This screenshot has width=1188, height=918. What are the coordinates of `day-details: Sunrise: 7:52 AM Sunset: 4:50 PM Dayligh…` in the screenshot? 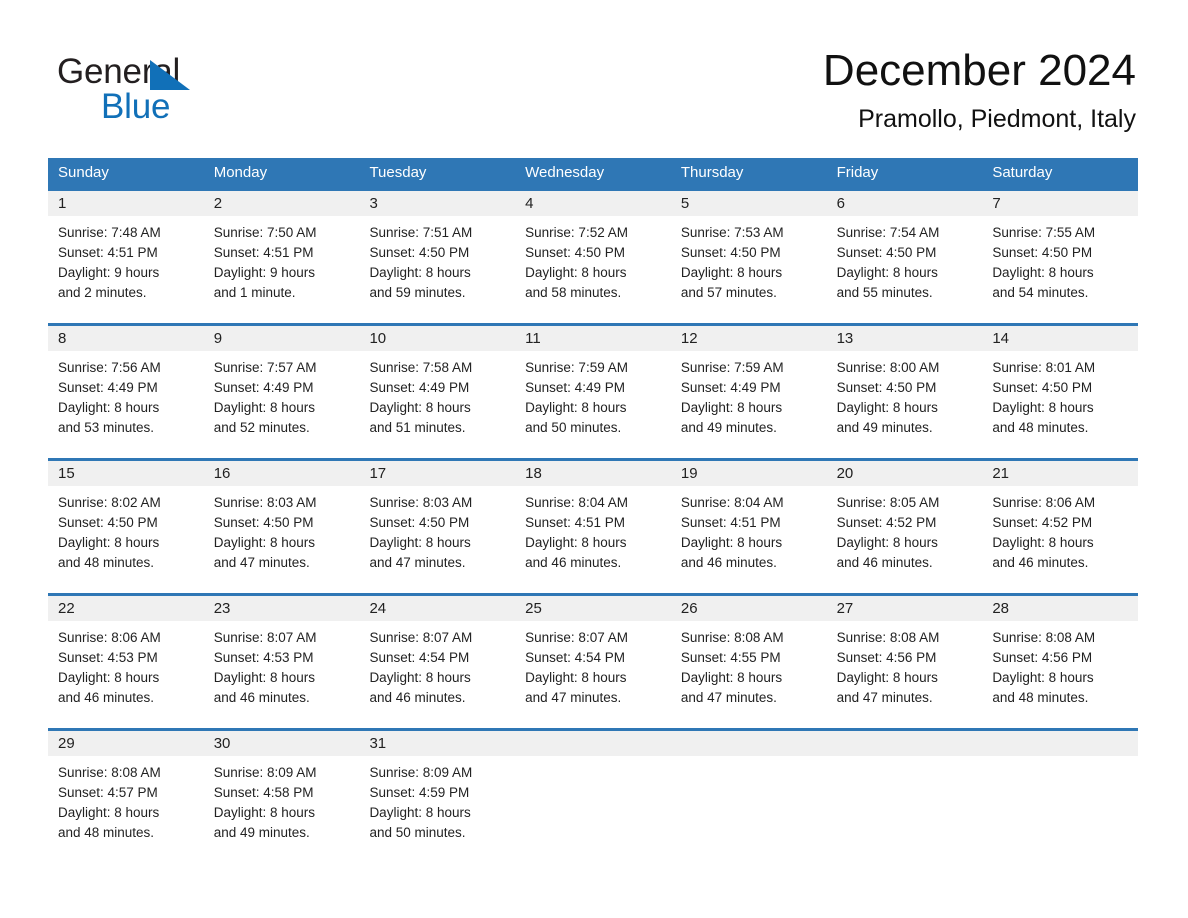 It's located at (593, 259).